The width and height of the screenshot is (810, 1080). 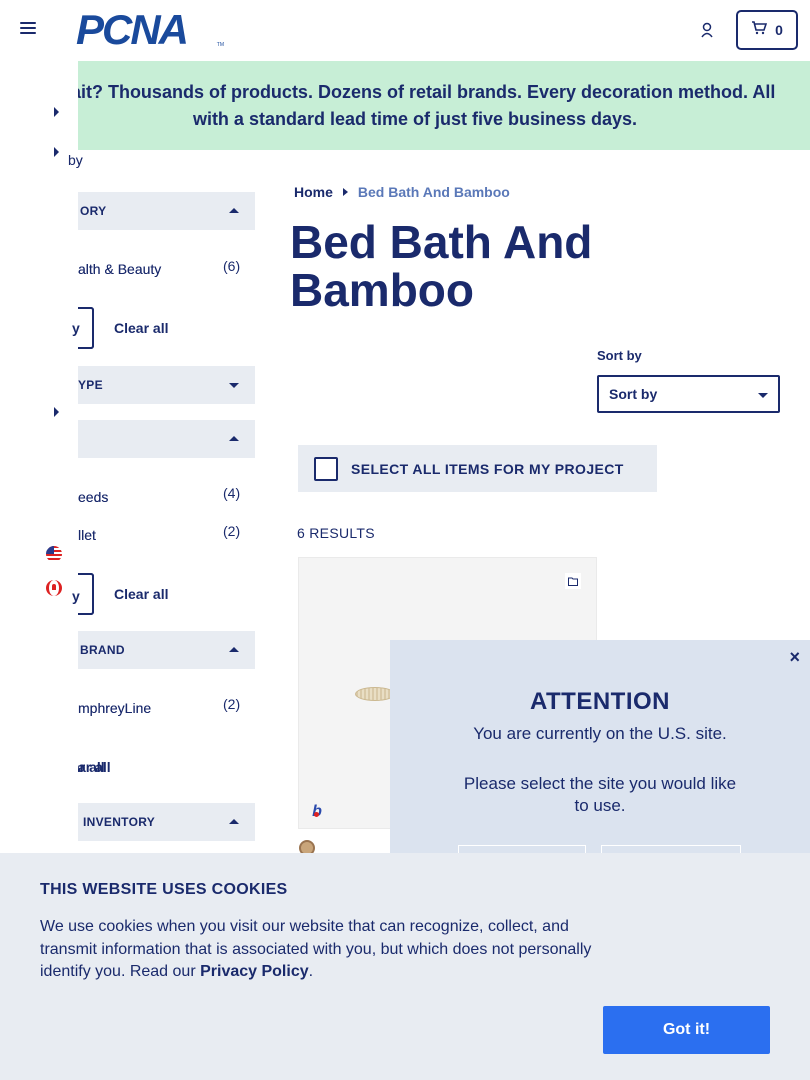 What do you see at coordinates (779, 30) in the screenshot?
I see `cart-count: 0` at bounding box center [779, 30].